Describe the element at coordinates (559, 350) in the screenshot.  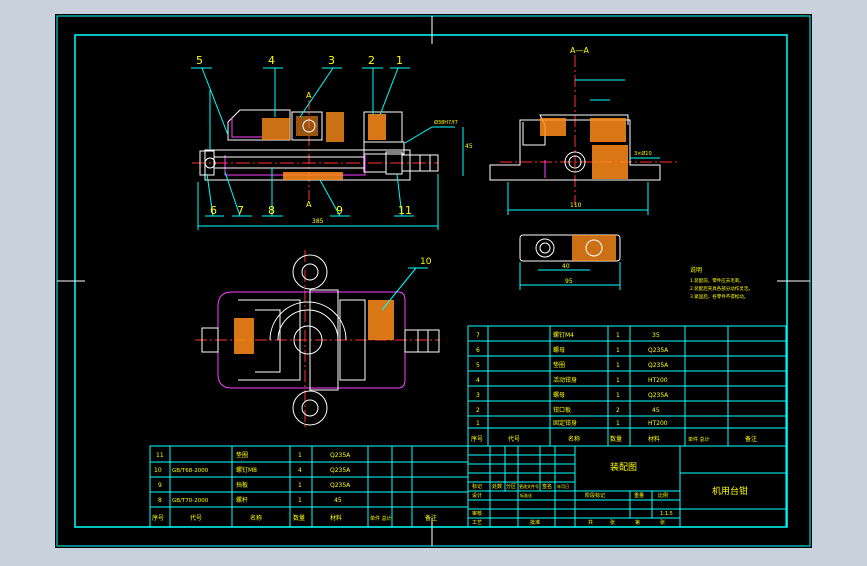
I see `pu-name-1: 螺母` at that location.